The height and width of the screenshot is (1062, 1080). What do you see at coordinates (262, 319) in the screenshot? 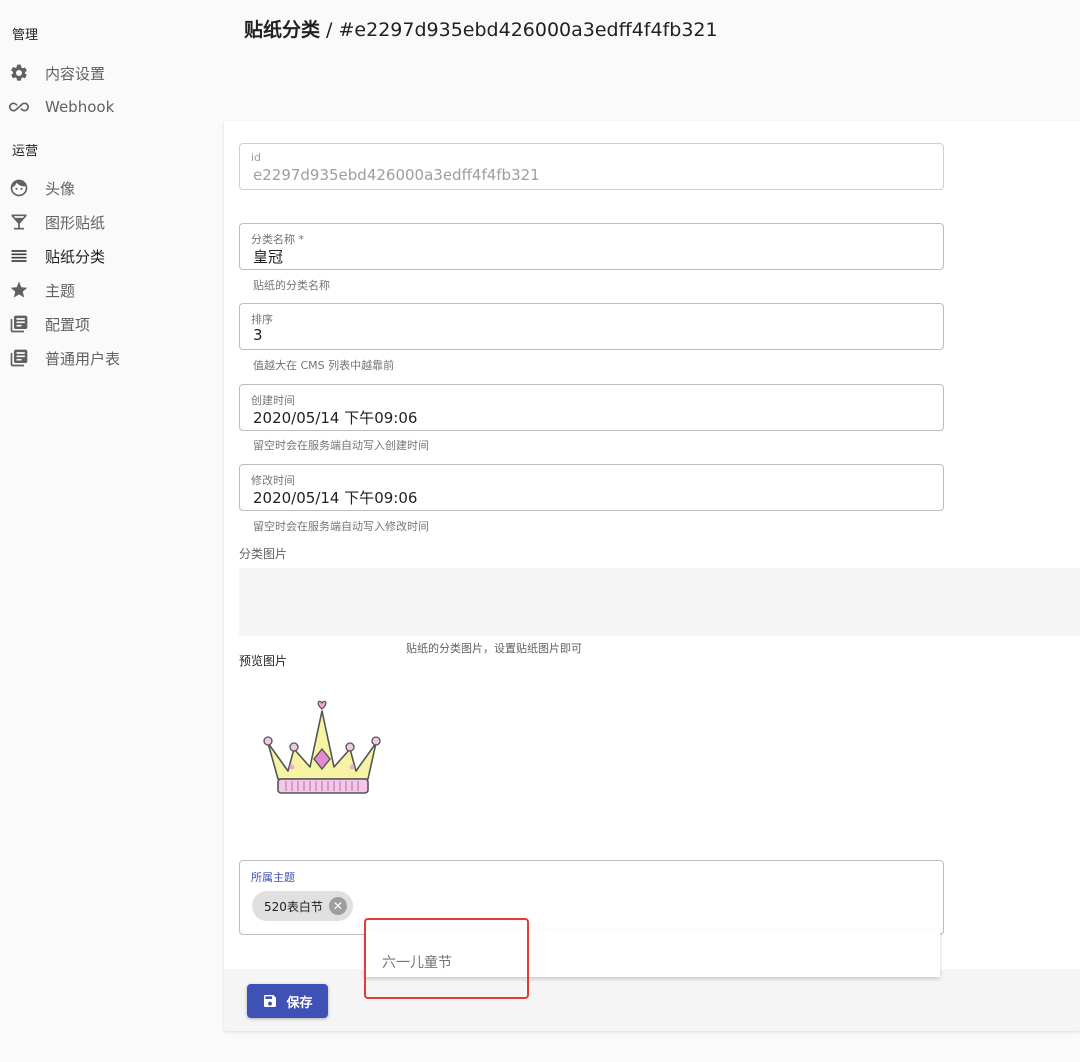
I see `order-label: 排序` at bounding box center [262, 319].